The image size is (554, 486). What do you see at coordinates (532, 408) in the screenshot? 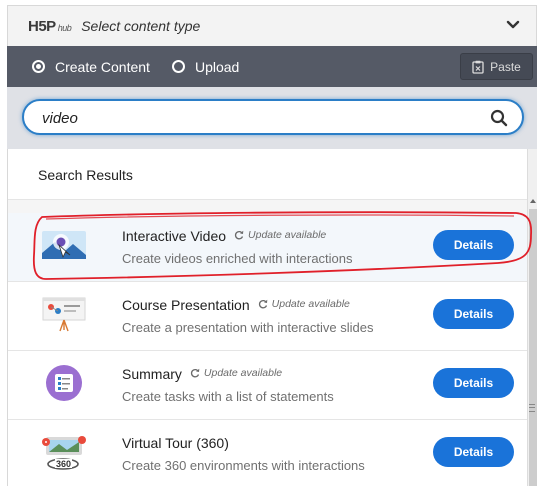
I see `scroll-grip-icon` at bounding box center [532, 408].